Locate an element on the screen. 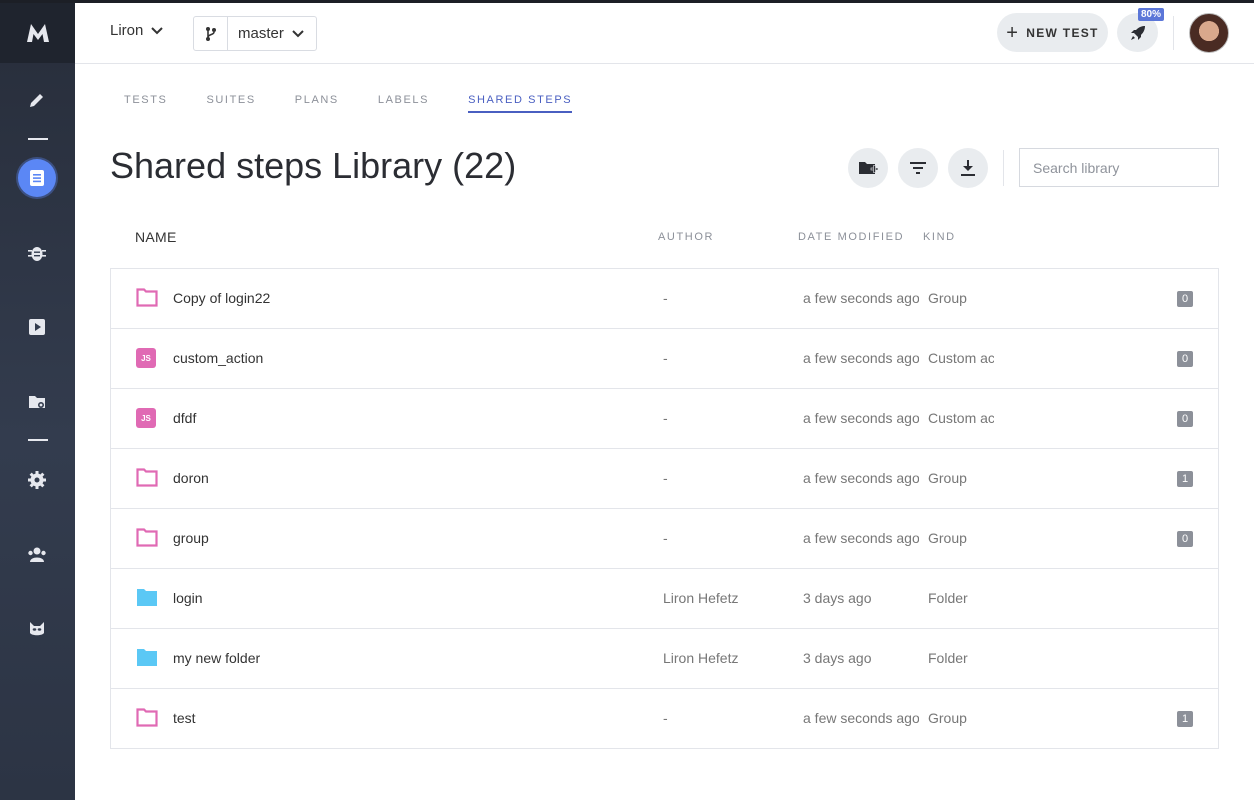  pencil-icon is located at coordinates (36, 100).